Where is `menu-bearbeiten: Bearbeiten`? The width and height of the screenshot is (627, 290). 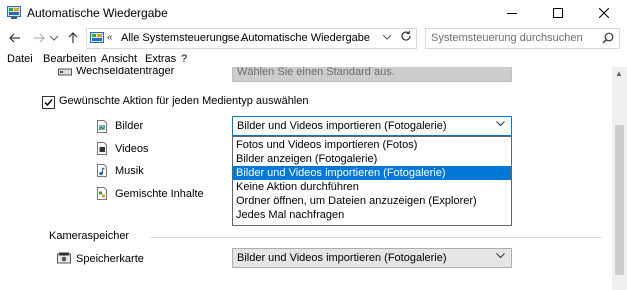 menu-bearbeiten: Bearbeiten is located at coordinates (69, 59).